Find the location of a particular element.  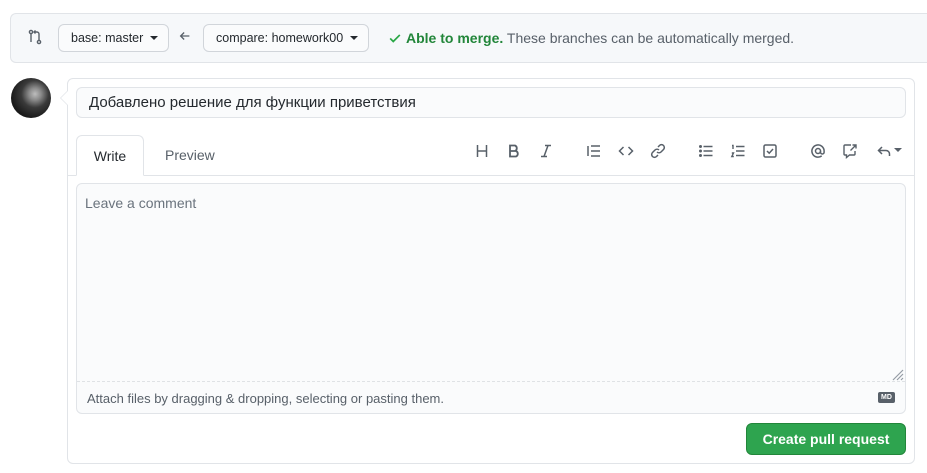

base-branch-selector: base: master is located at coordinates (113, 38).